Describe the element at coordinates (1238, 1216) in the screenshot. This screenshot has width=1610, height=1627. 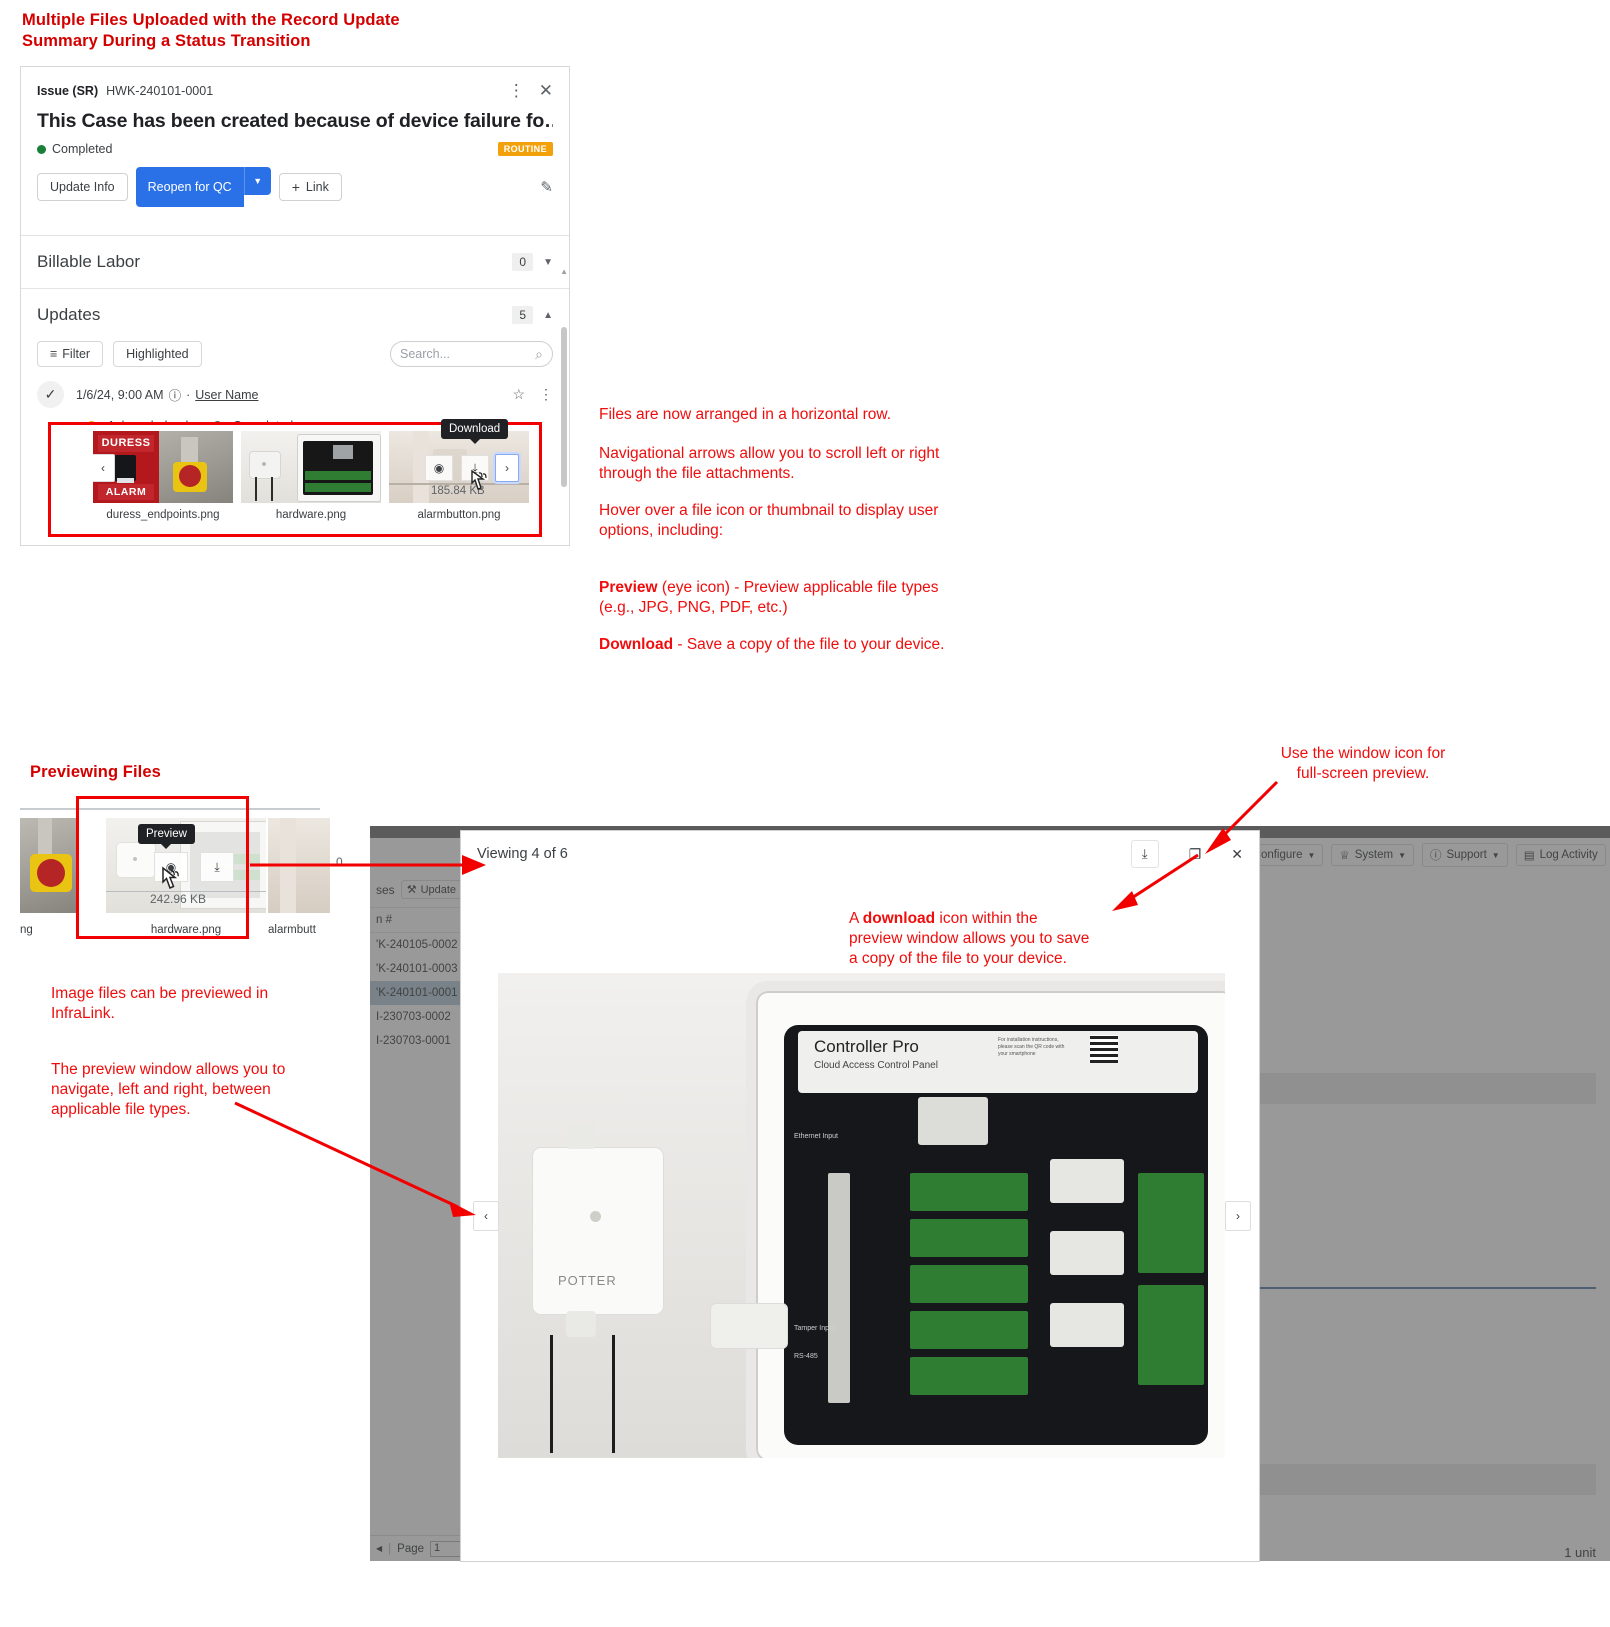
I see `preview-next-arrow: ›` at that location.